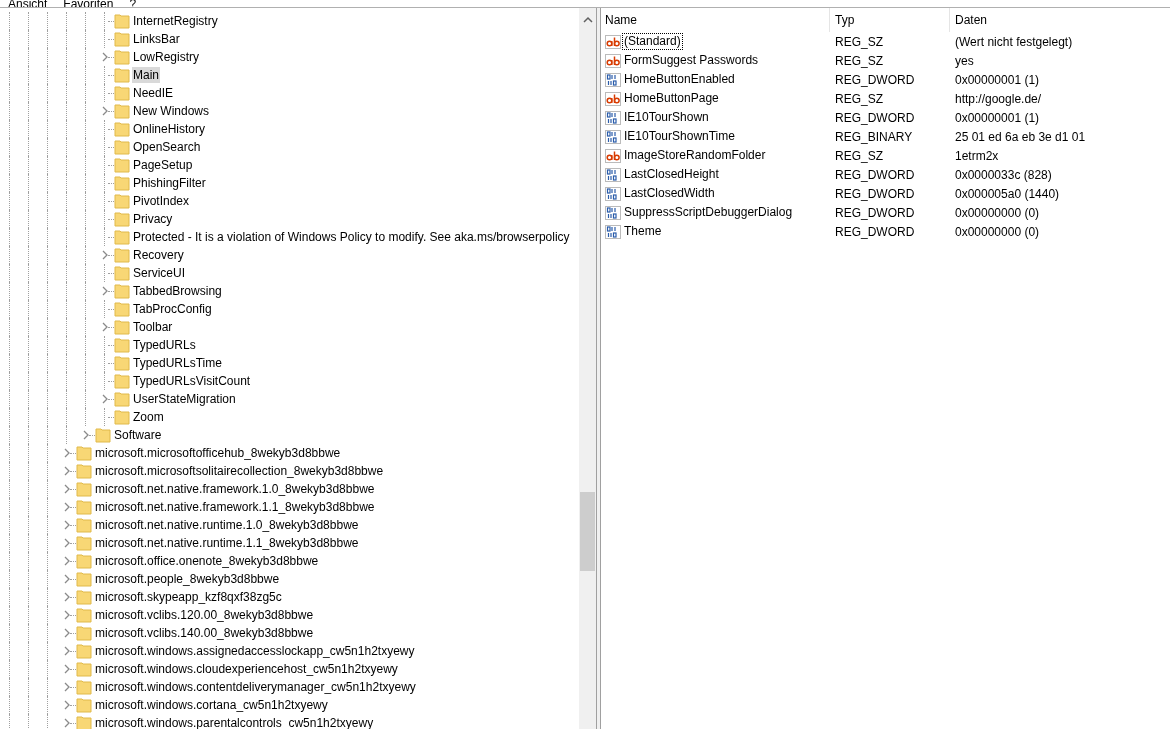 The height and width of the screenshot is (729, 1170). Describe the element at coordinates (587, 368) in the screenshot. I see `scrollbar` at that location.